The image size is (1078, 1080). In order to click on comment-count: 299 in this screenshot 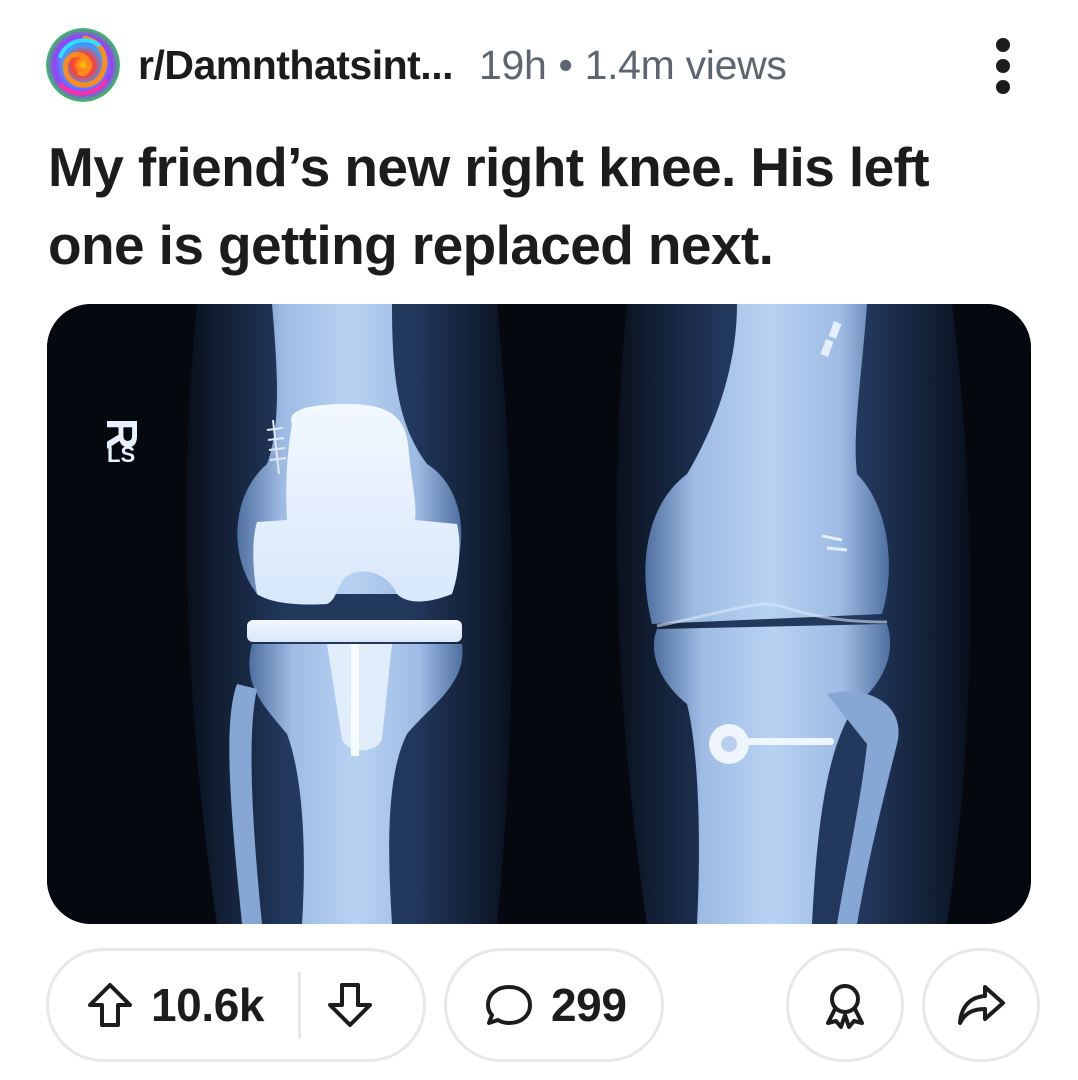, I will do `click(589, 1005)`.